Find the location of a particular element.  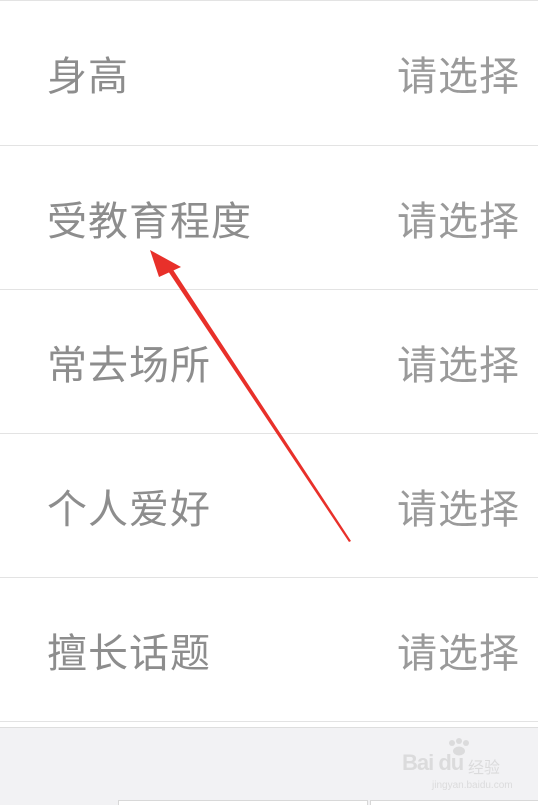

field-label: 擅长话题 is located at coordinates (129, 653).